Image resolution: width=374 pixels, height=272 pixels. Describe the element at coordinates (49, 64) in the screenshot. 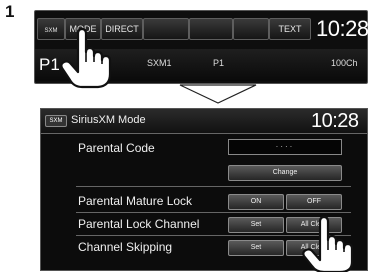

I see `preset-number: P1` at that location.